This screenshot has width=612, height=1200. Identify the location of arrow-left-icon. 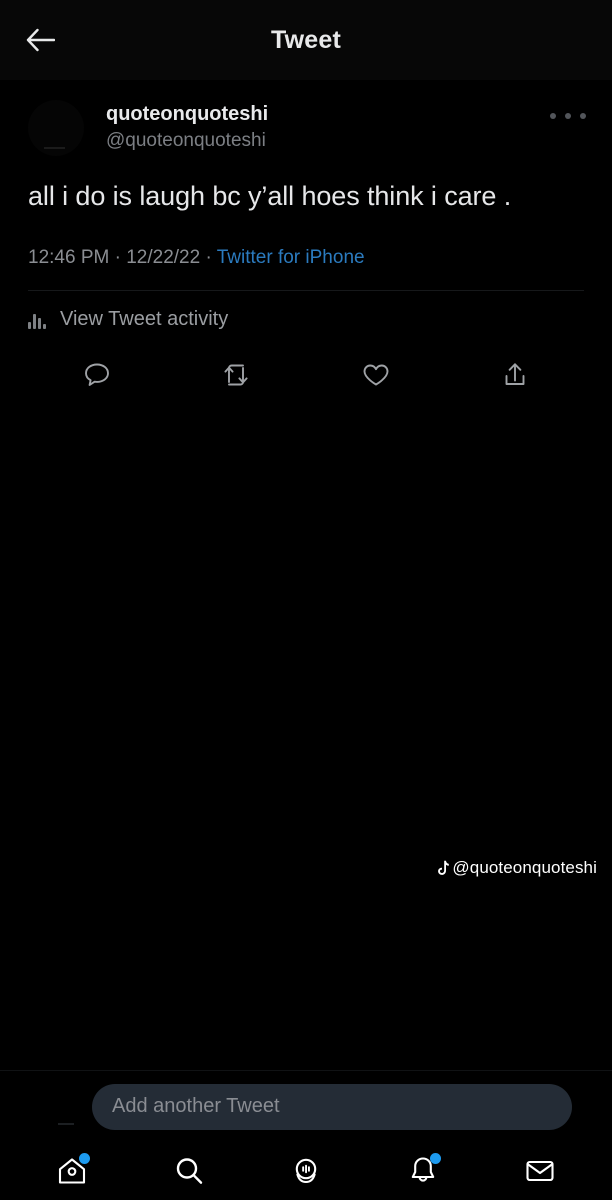
(40, 40).